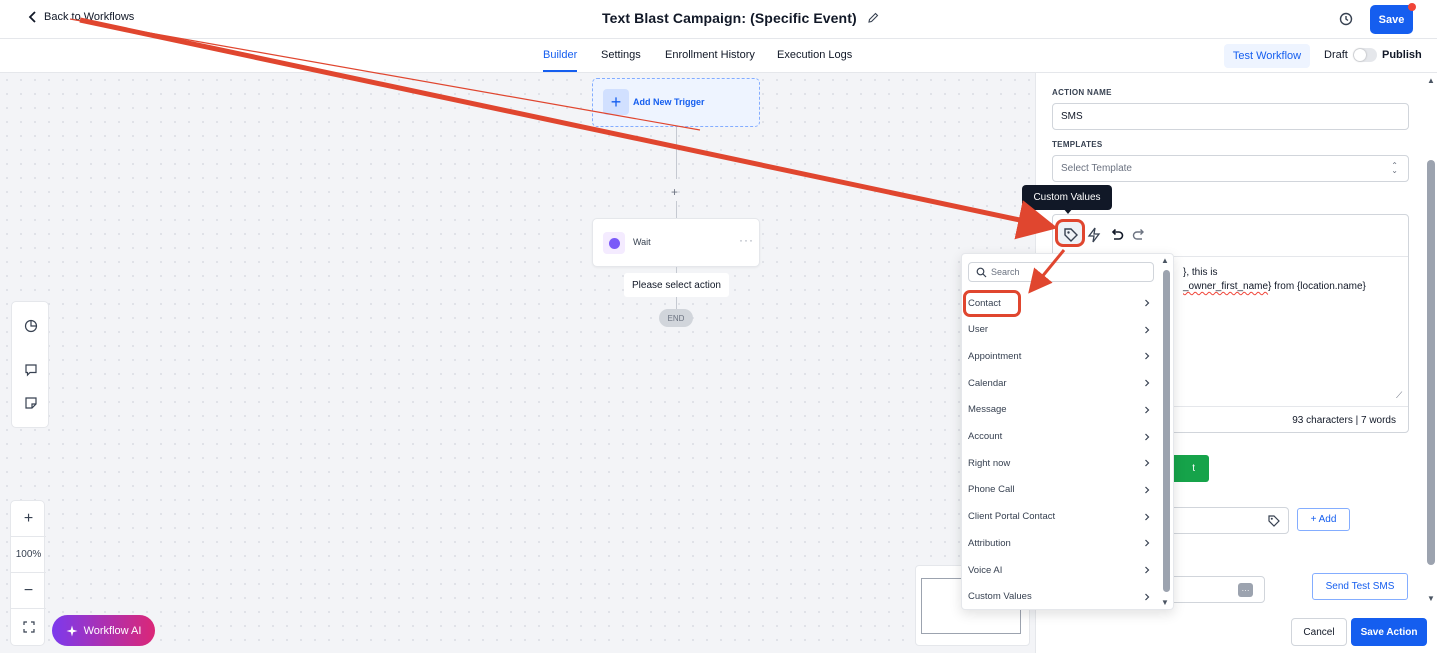  Describe the element at coordinates (985, 570) in the screenshot. I see `dropdown-item-label: Voice AI` at that location.